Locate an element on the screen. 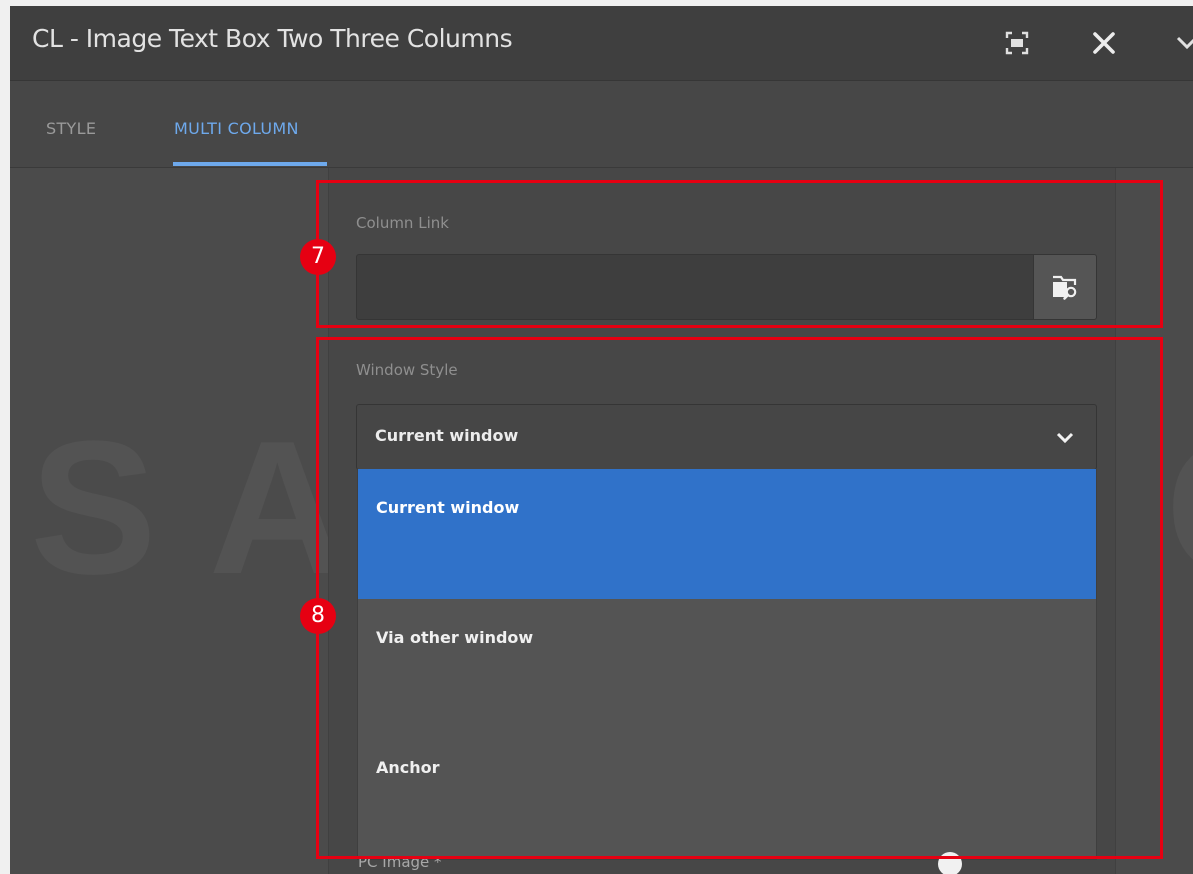 This screenshot has width=1193, height=874. tab-bar: STYLE MULTI COLUMN is located at coordinates (601, 124).